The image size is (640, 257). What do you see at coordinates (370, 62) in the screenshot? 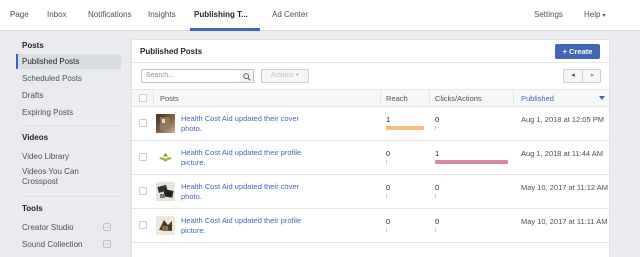
I see `divider` at bounding box center [370, 62].